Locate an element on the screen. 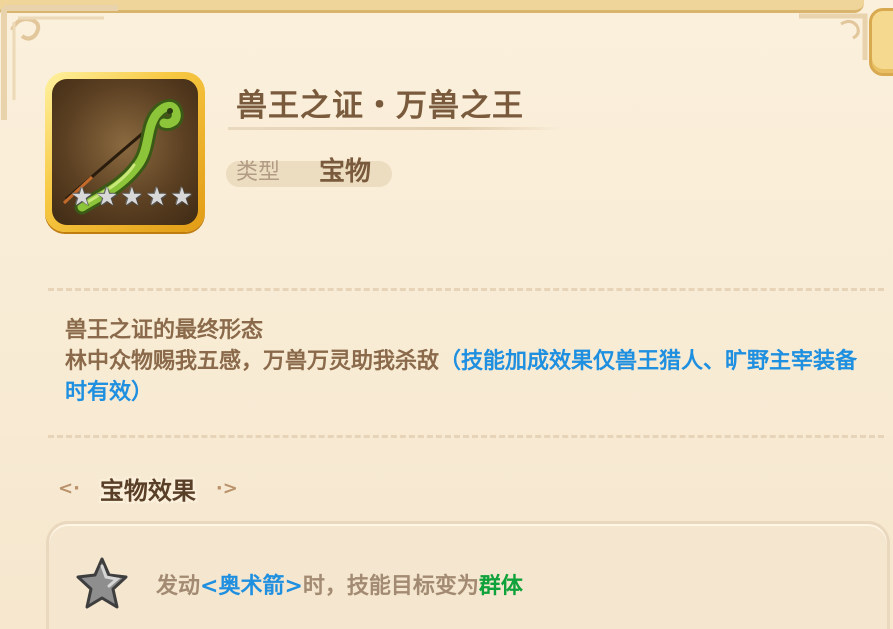  effect-skill-name: <奥术箭> is located at coordinates (251, 586).